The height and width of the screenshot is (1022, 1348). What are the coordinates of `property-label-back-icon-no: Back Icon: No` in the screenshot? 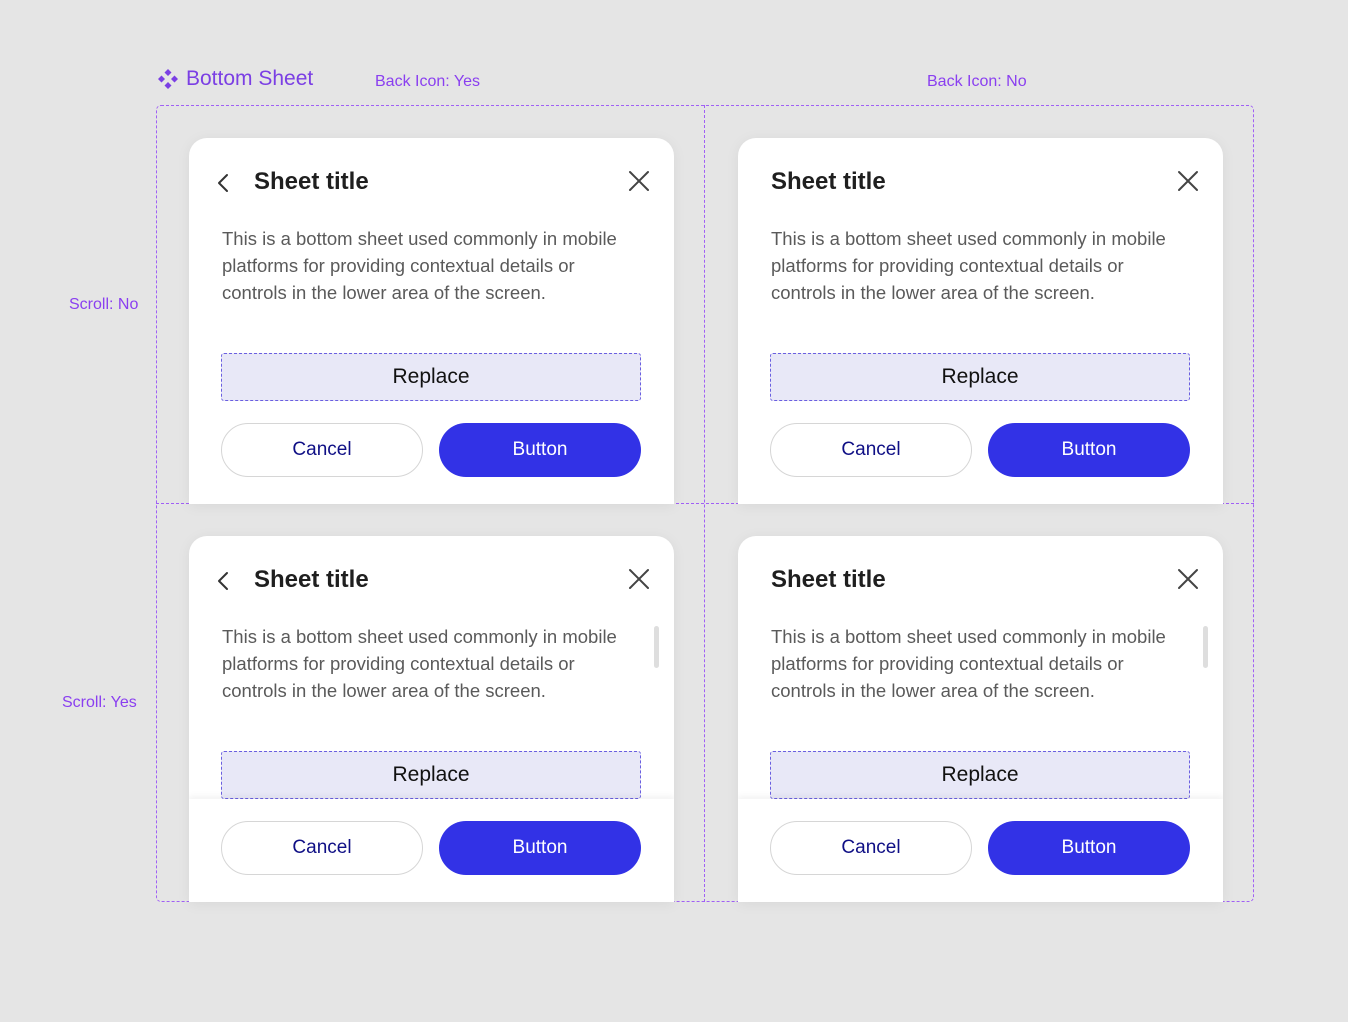 It's located at (977, 81).